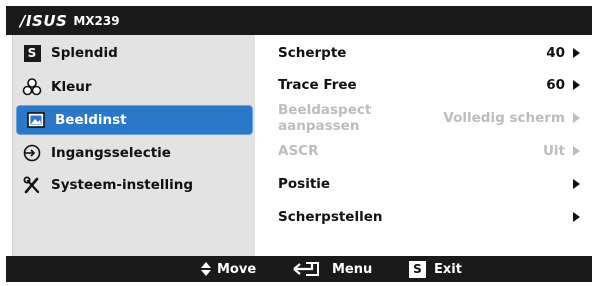 The height and width of the screenshot is (286, 599). I want to click on up-down-arrows-icon, so click(206, 269).